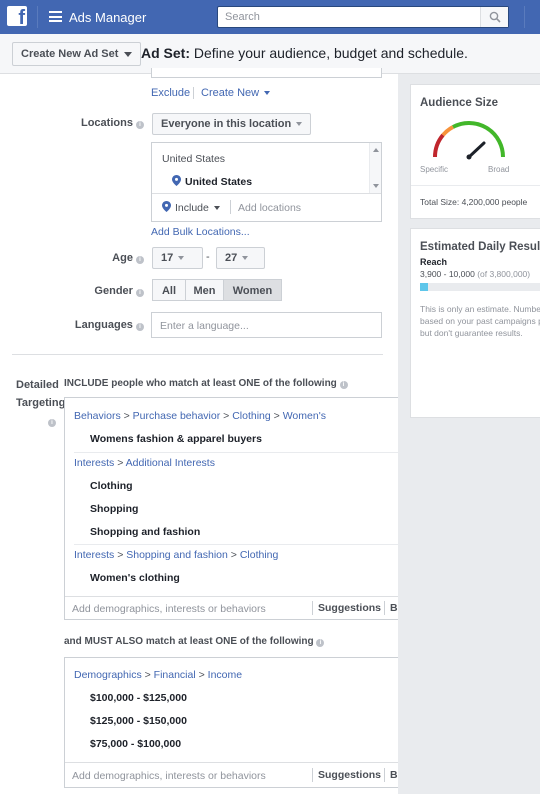 The image size is (540, 794). Describe the element at coordinates (144, 463) in the screenshot. I see `breadcrumb: Interests > Additional Interests` at that location.